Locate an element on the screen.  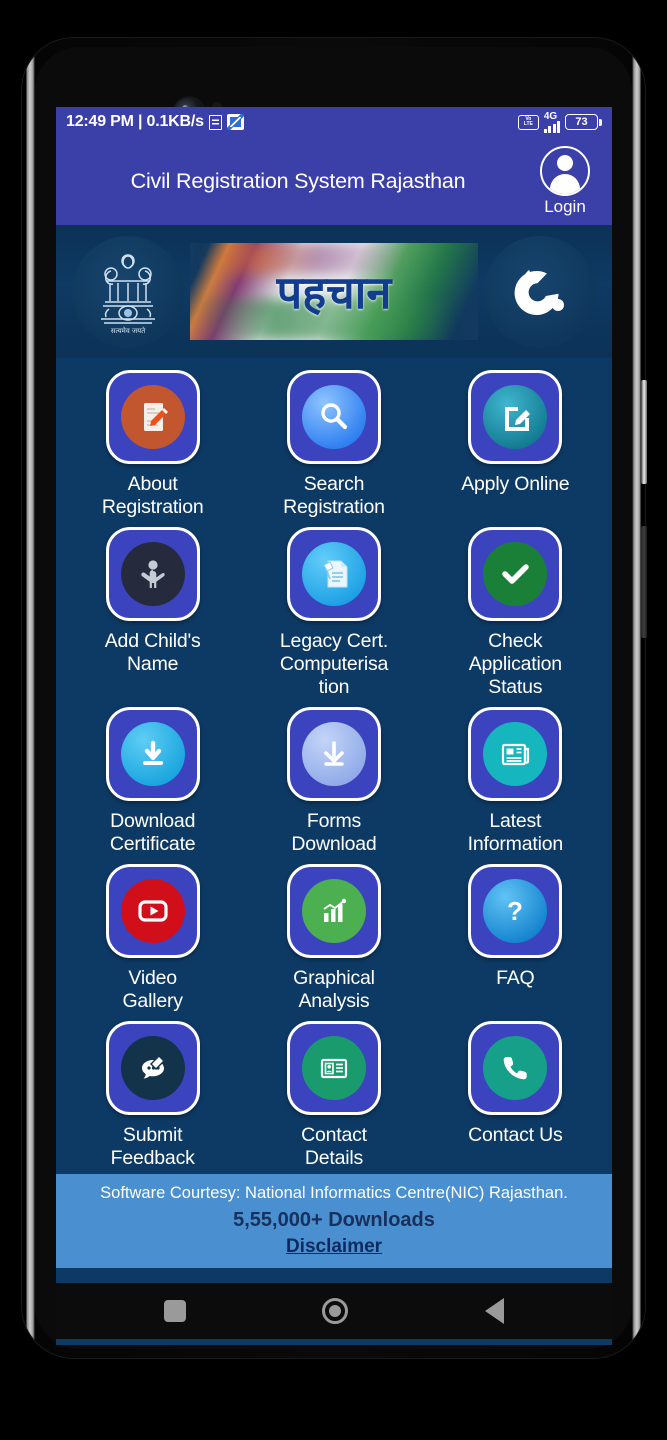
menu-item-video-gallery: Video Gallery is located at coordinates (152, 936).